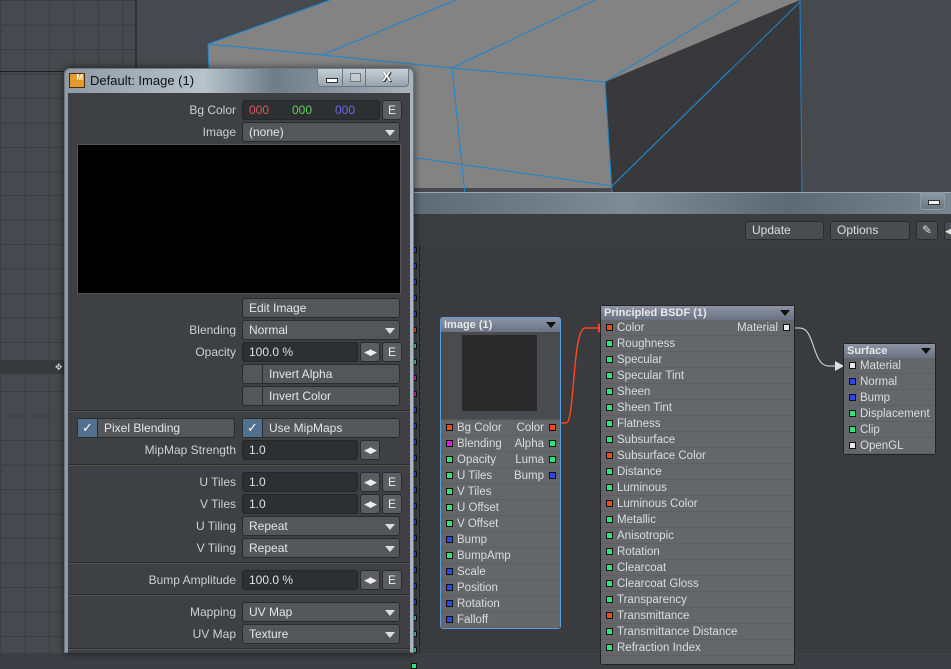  What do you see at coordinates (321, 526) in the screenshot?
I see `u-tiling-dropdown: Repeat` at bounding box center [321, 526].